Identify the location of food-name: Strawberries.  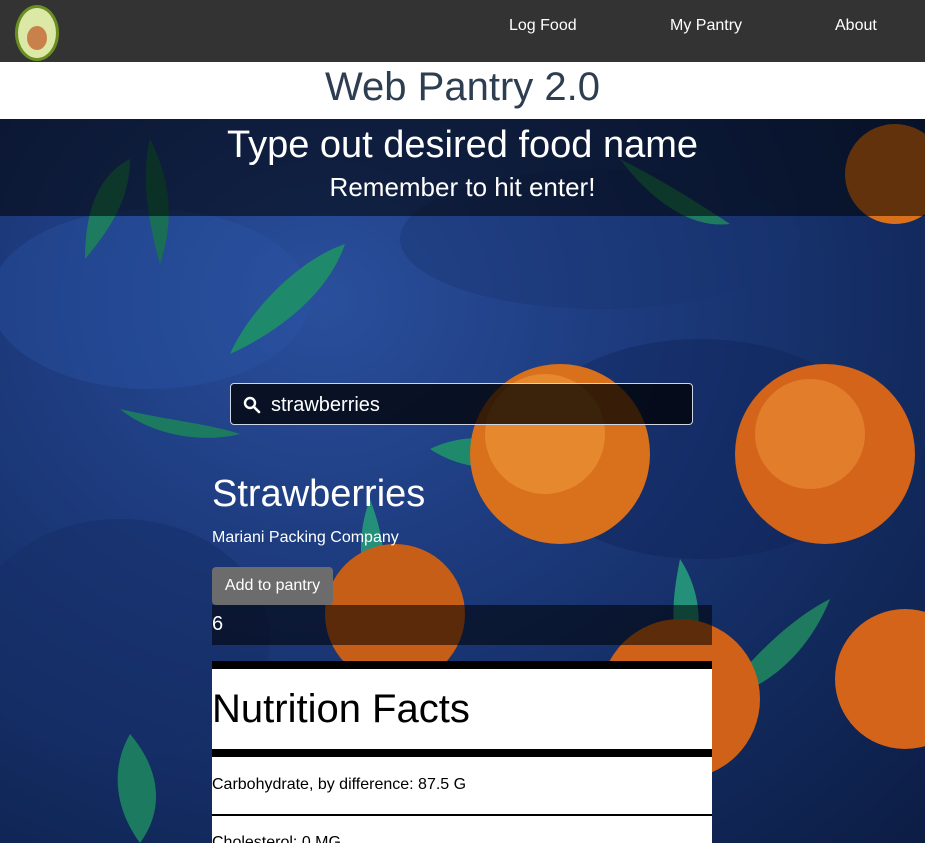
(319, 494).